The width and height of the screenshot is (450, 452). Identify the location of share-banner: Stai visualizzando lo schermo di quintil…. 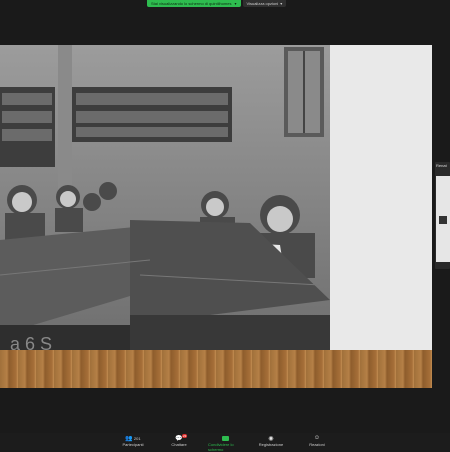
(217, 3).